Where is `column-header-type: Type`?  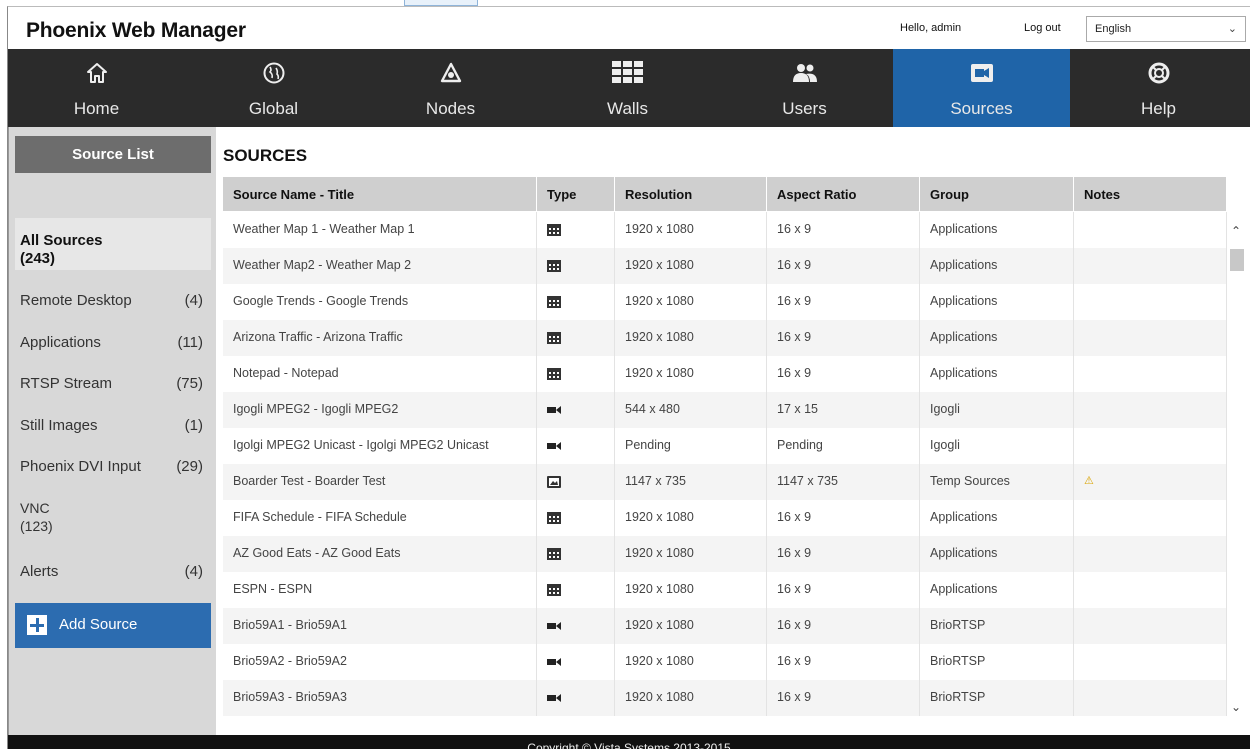
column-header-type: Type is located at coordinates (576, 194).